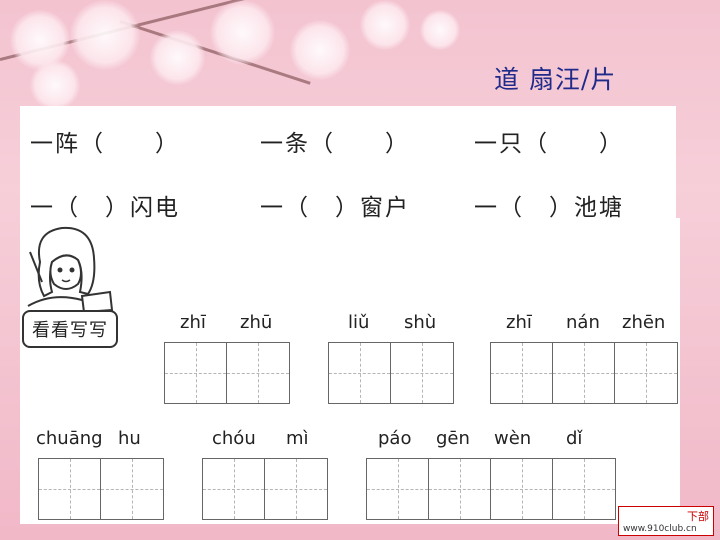 The width and height of the screenshot is (720, 540). I want to click on fill-in-phrase: 一（ ）池塘, so click(549, 208).